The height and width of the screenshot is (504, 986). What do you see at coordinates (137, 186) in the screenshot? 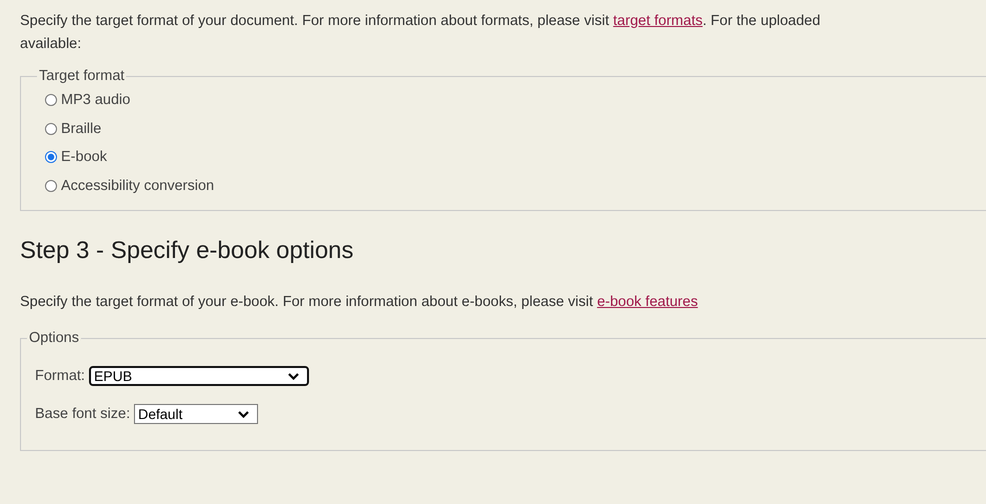
I see `radio-label: Accessibility conversion` at bounding box center [137, 186].